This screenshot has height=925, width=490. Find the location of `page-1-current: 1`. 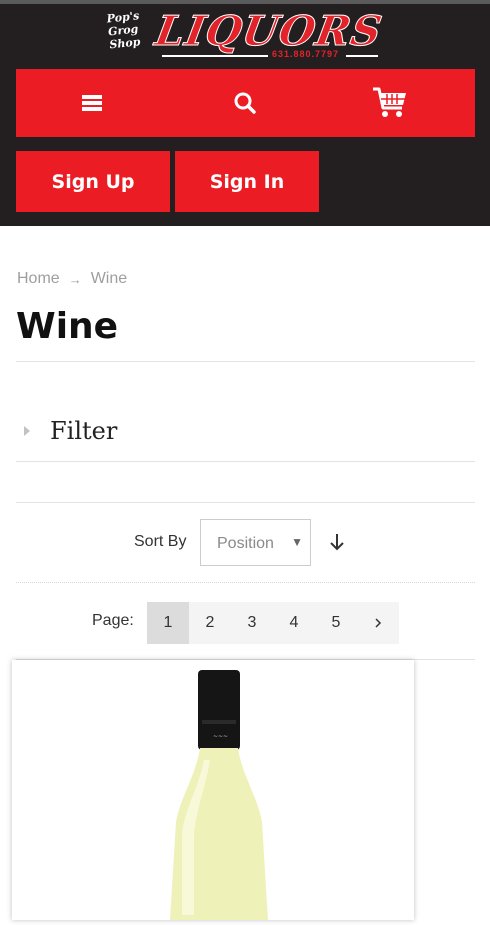

page-1-current: 1 is located at coordinates (168, 623).